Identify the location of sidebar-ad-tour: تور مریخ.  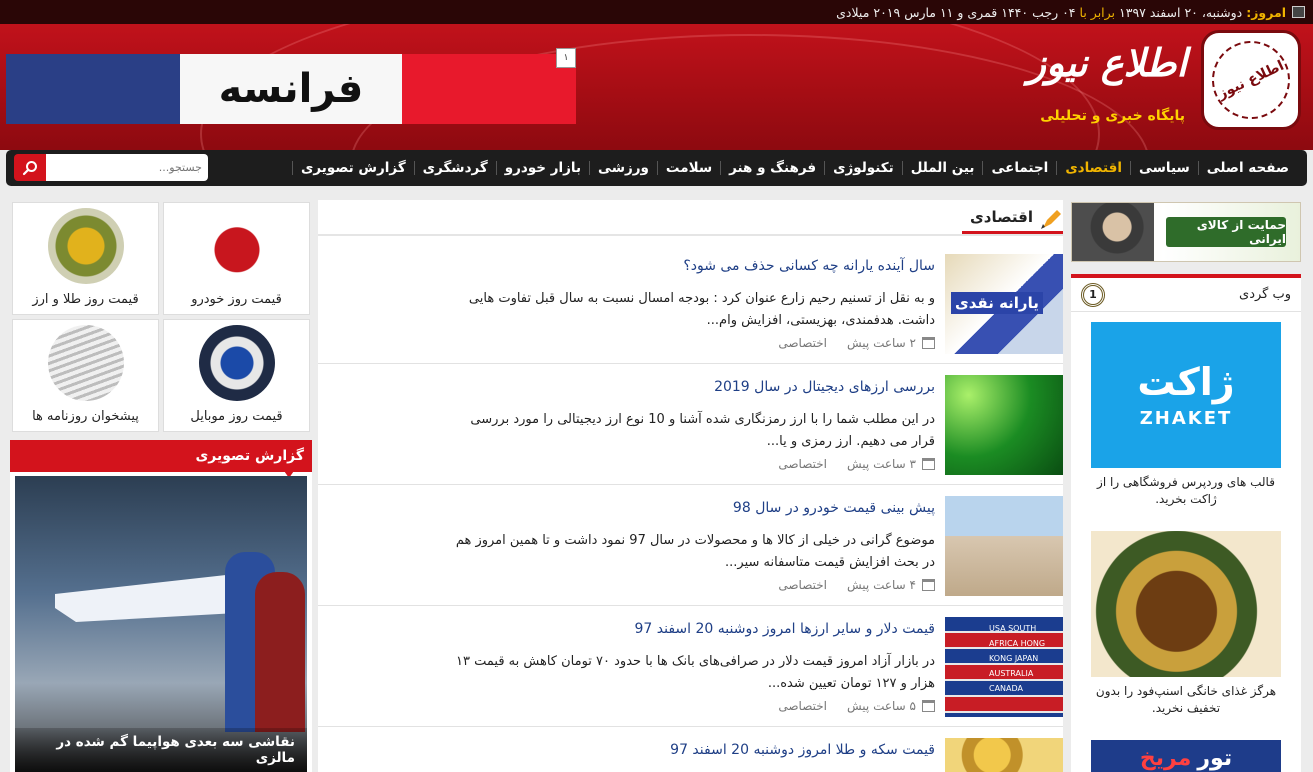
(1186, 756).